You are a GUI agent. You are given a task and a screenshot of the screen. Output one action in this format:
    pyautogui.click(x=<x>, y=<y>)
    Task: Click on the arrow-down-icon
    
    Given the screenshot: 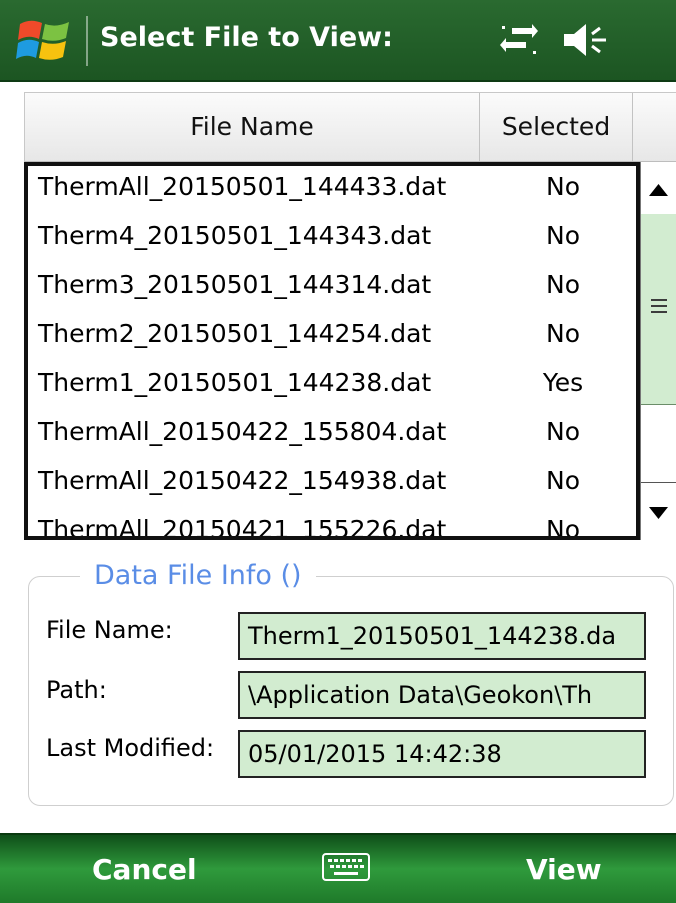 What is the action you would take?
    pyautogui.click(x=658, y=513)
    